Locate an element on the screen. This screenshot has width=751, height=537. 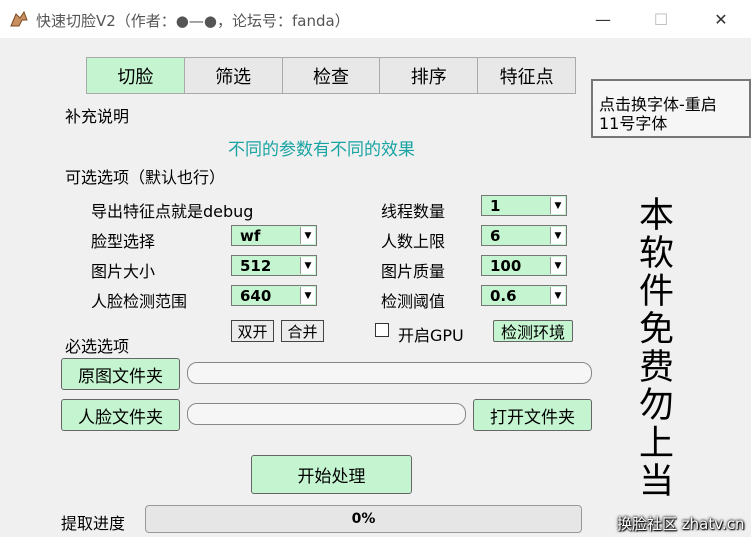
progress-bar: 0% is located at coordinates (363, 519).